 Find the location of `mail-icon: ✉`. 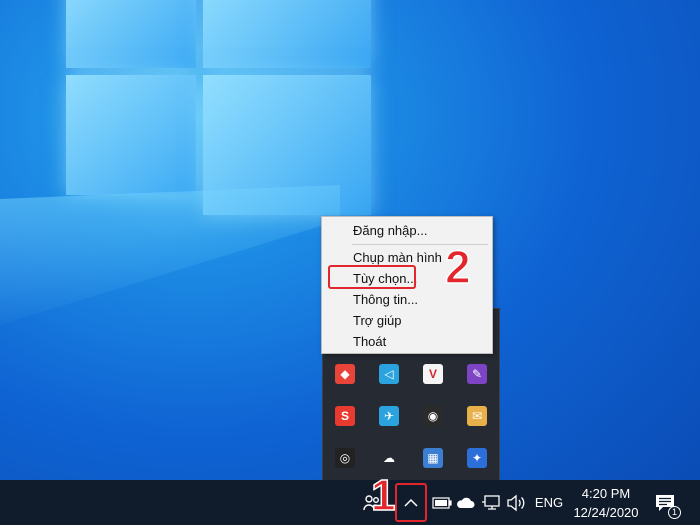

mail-icon: ✉ is located at coordinates (477, 416).